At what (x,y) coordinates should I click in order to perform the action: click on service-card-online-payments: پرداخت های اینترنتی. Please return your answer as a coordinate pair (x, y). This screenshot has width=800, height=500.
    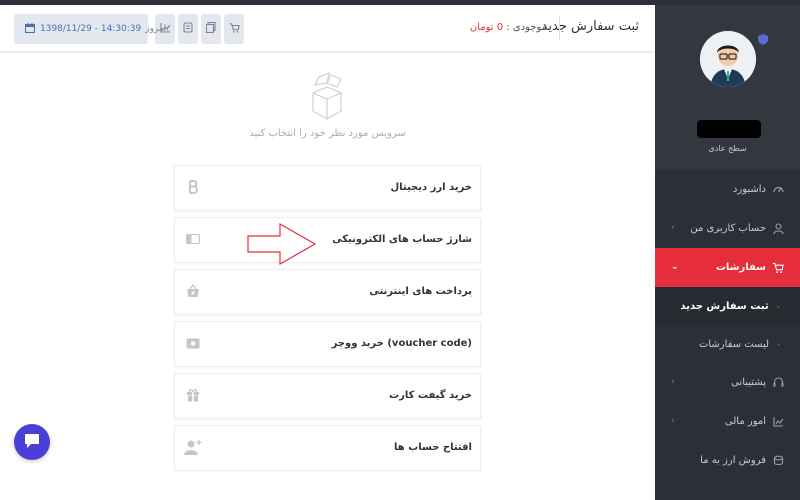
    Looking at the image, I should click on (327, 292).